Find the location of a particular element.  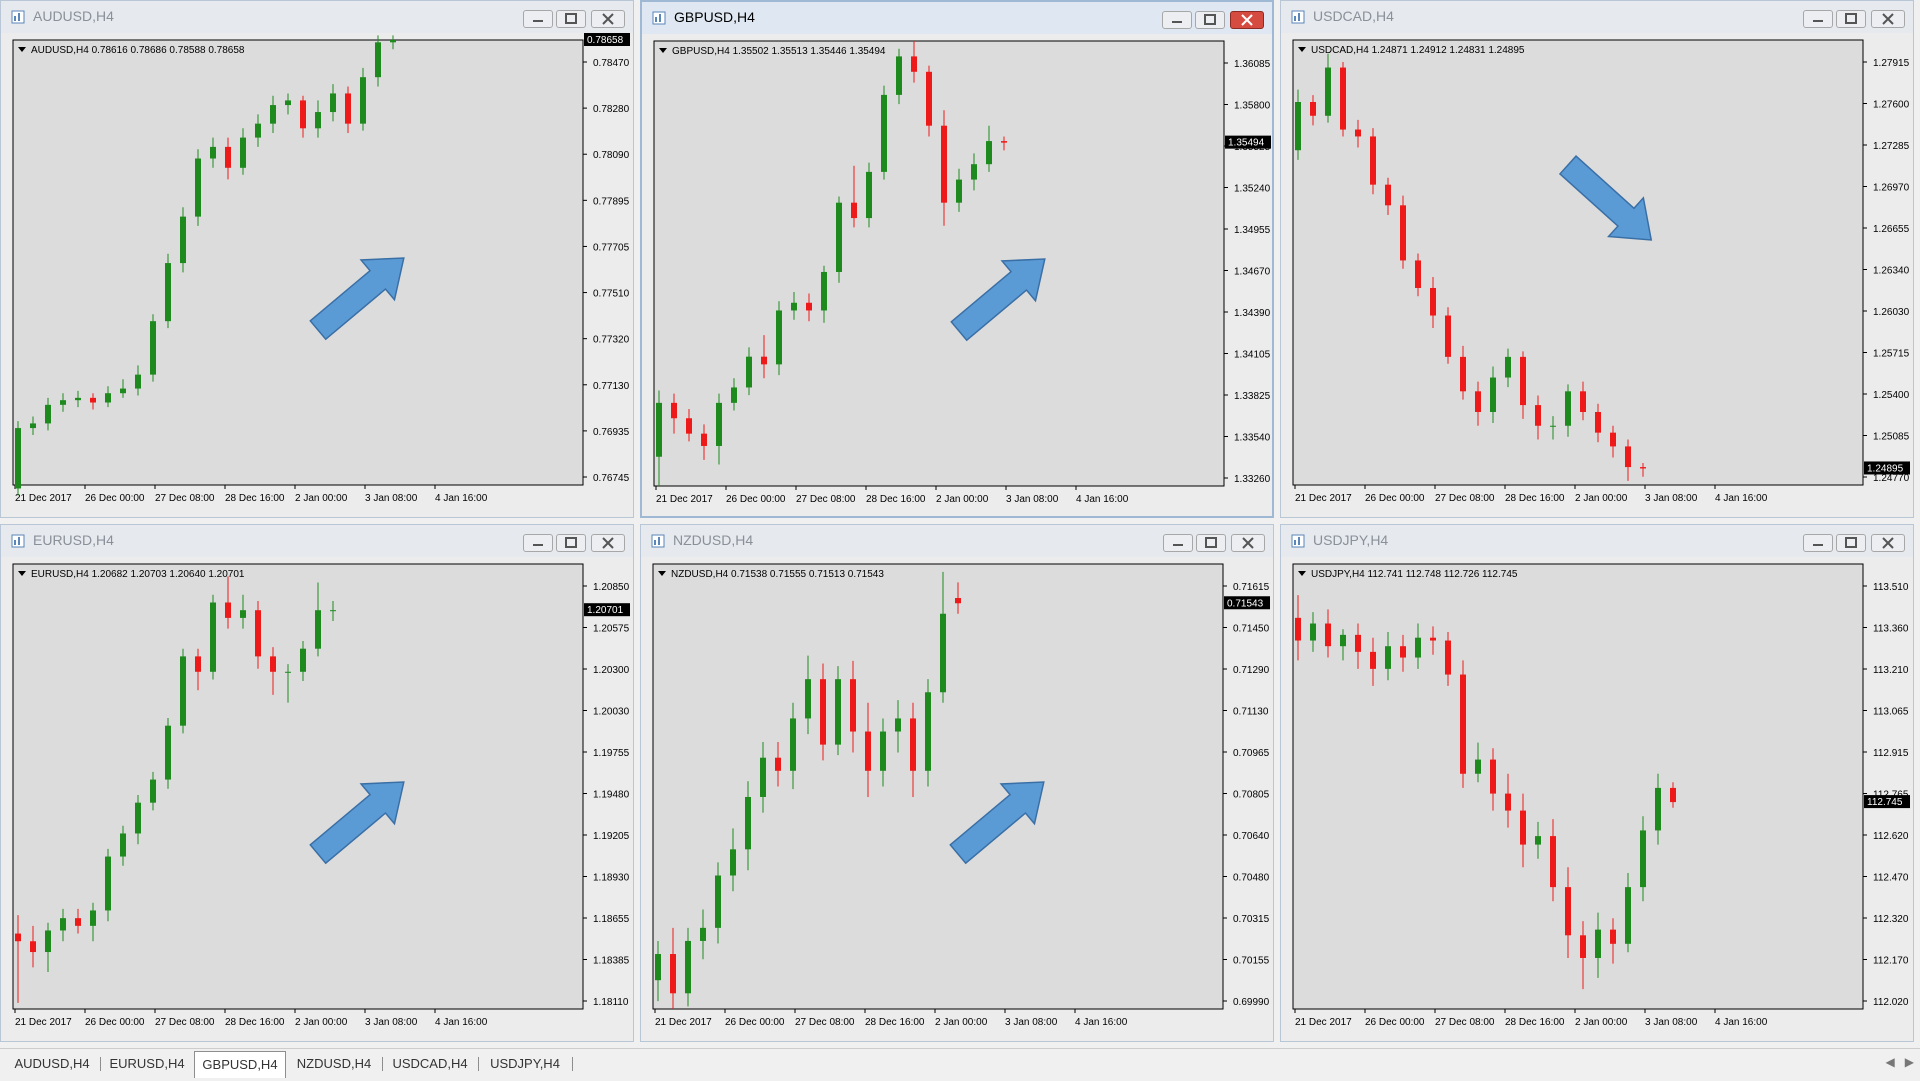

window-titlebar: AUDUSD,H4 is located at coordinates (317, 17).